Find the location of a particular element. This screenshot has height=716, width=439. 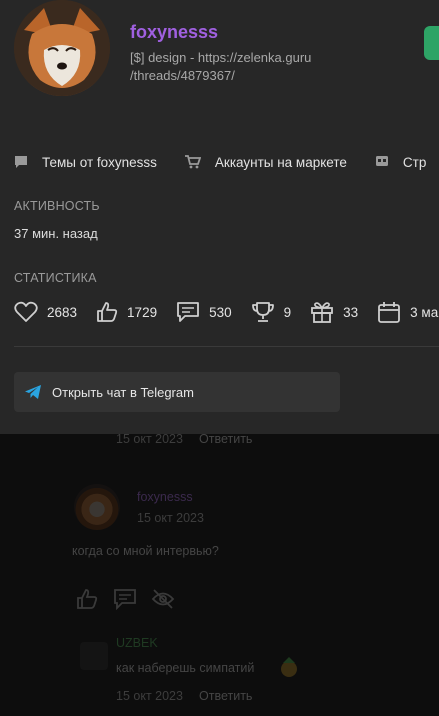

stat-likes-value: 2683 is located at coordinates (62, 312).